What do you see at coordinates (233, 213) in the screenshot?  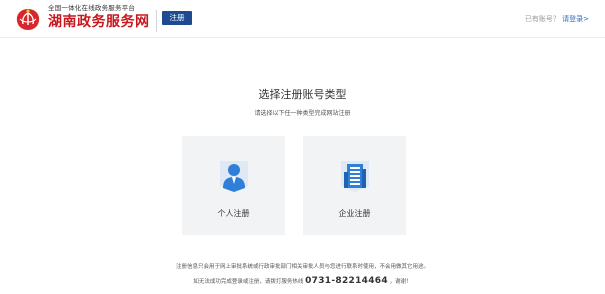 I see `personal-register-label: 个人注册` at bounding box center [233, 213].